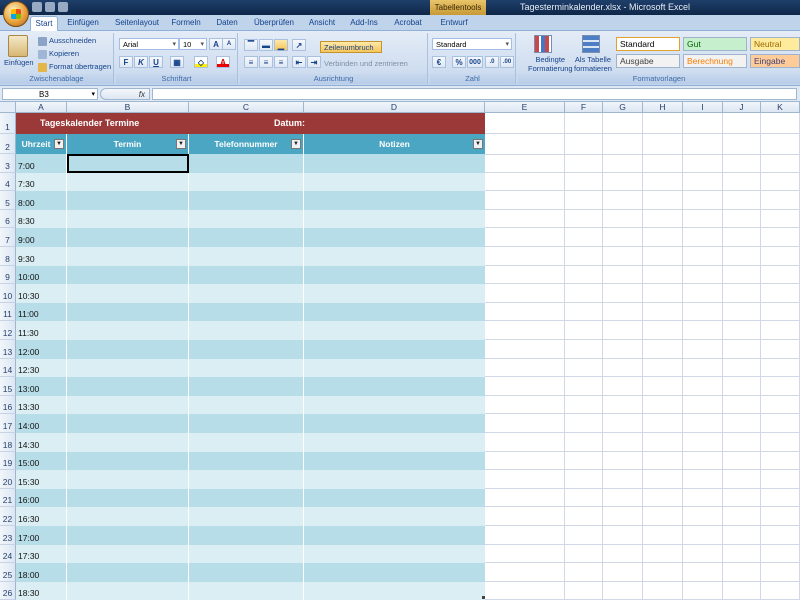 The width and height of the screenshot is (800, 600). I want to click on cell-style-neutral: Neutral, so click(775, 44).